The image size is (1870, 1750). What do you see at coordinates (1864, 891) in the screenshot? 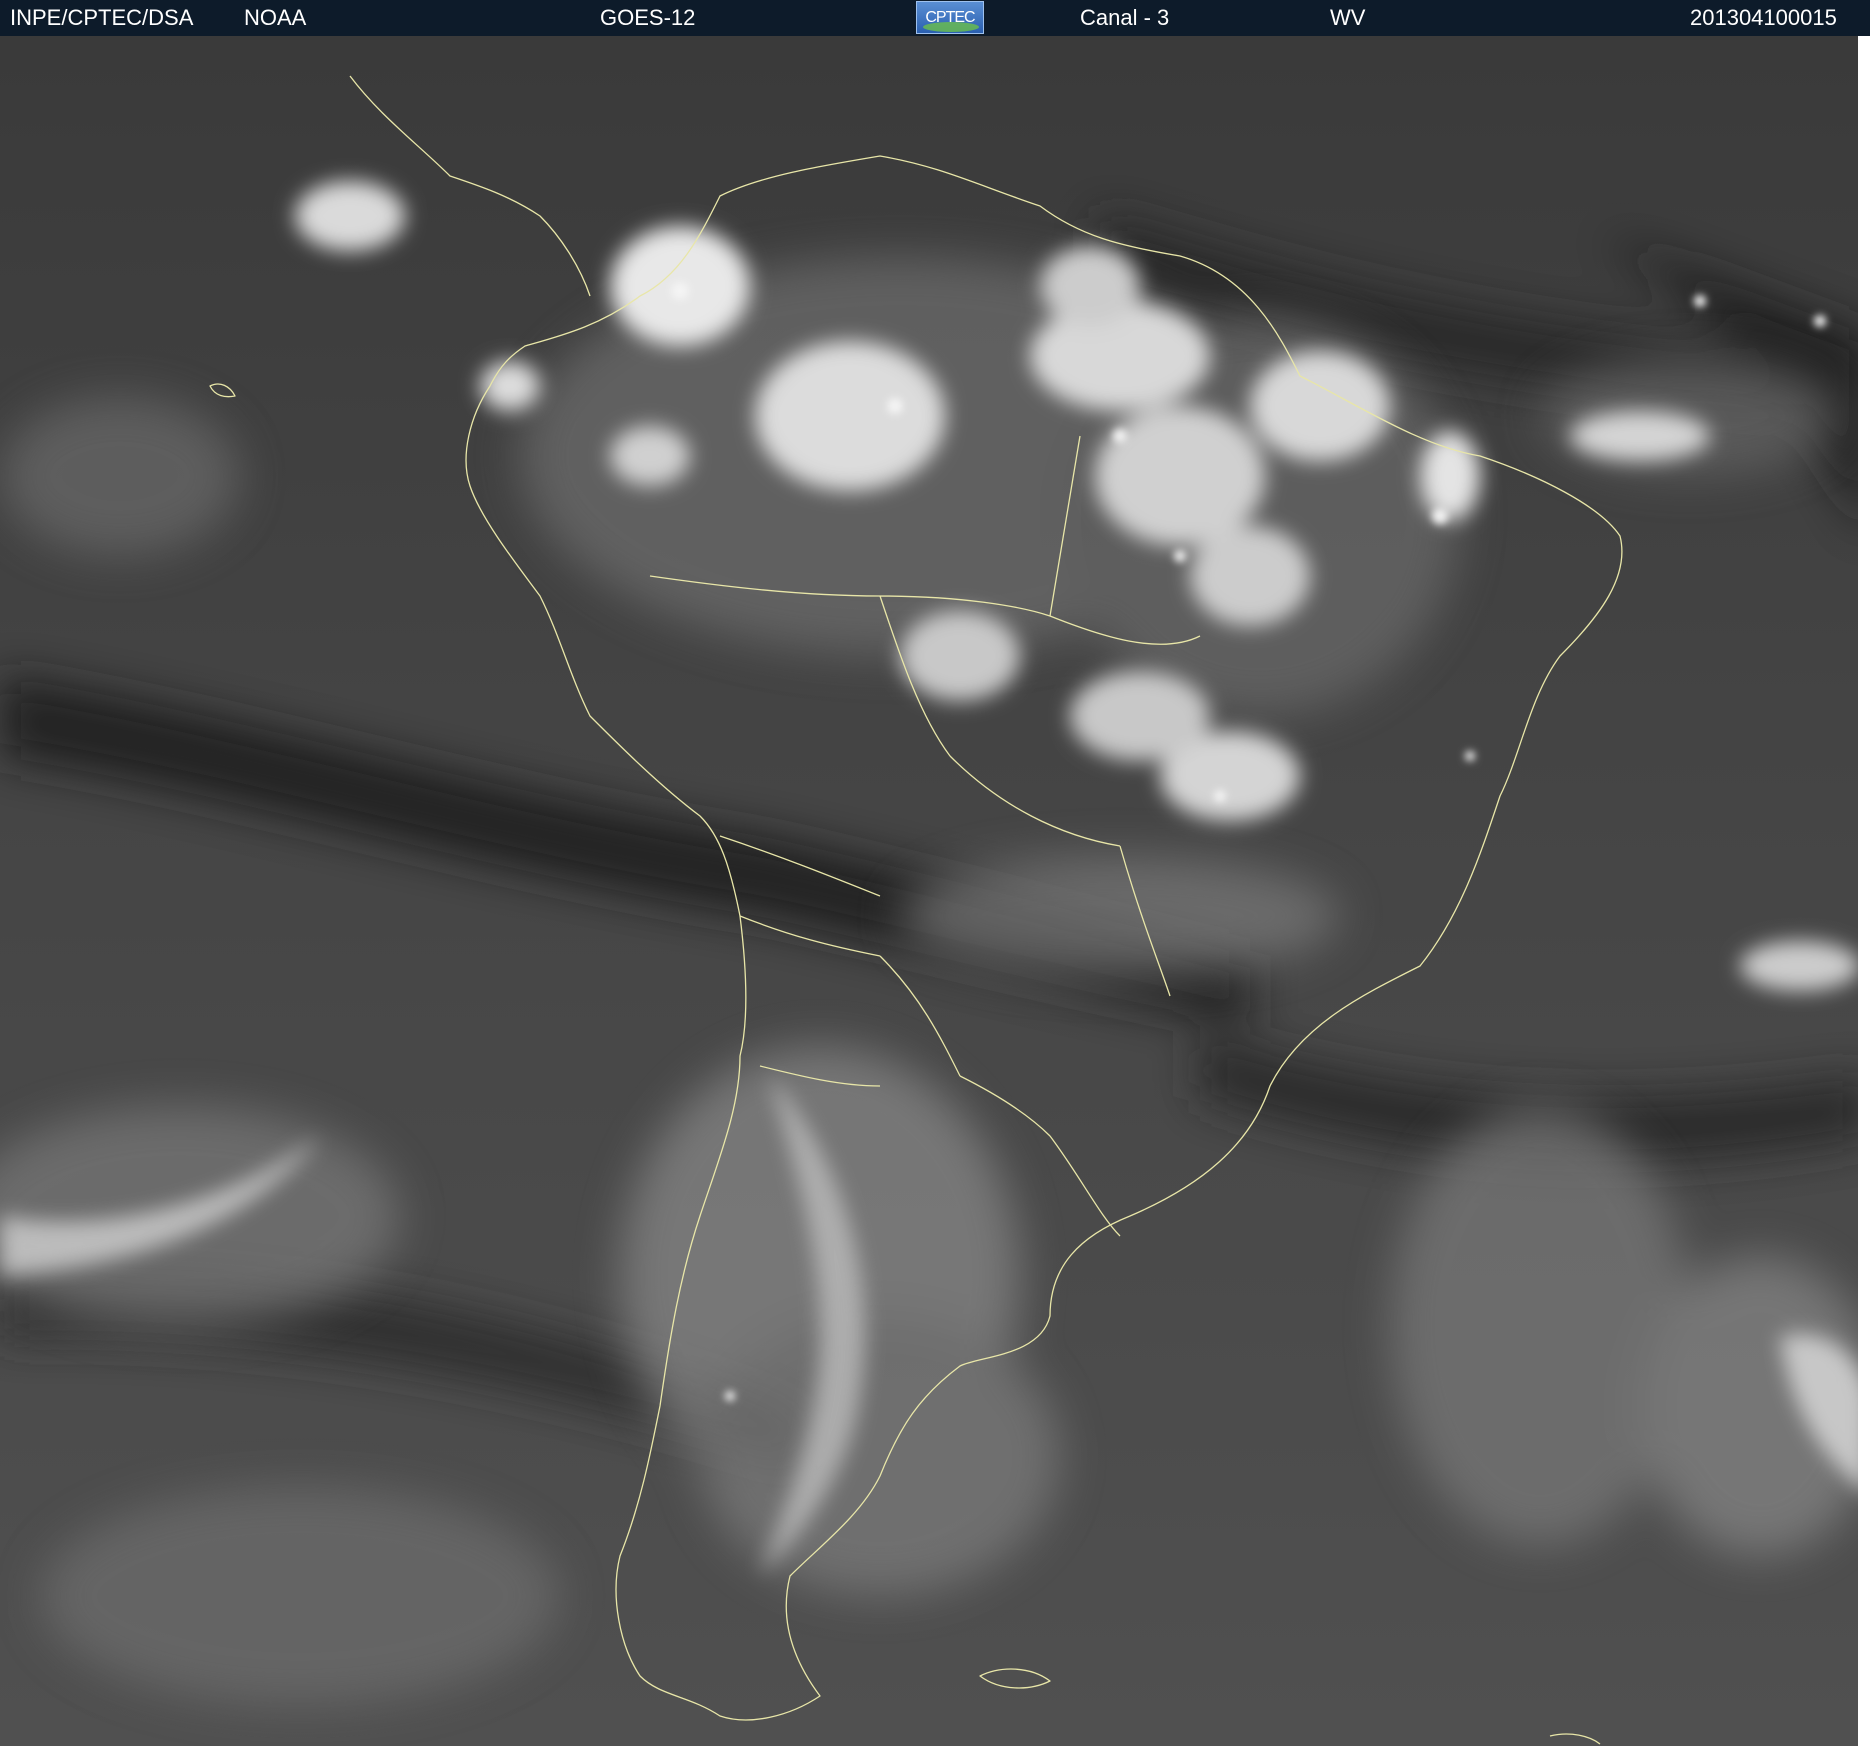
I see `no-data-edge` at bounding box center [1864, 891].